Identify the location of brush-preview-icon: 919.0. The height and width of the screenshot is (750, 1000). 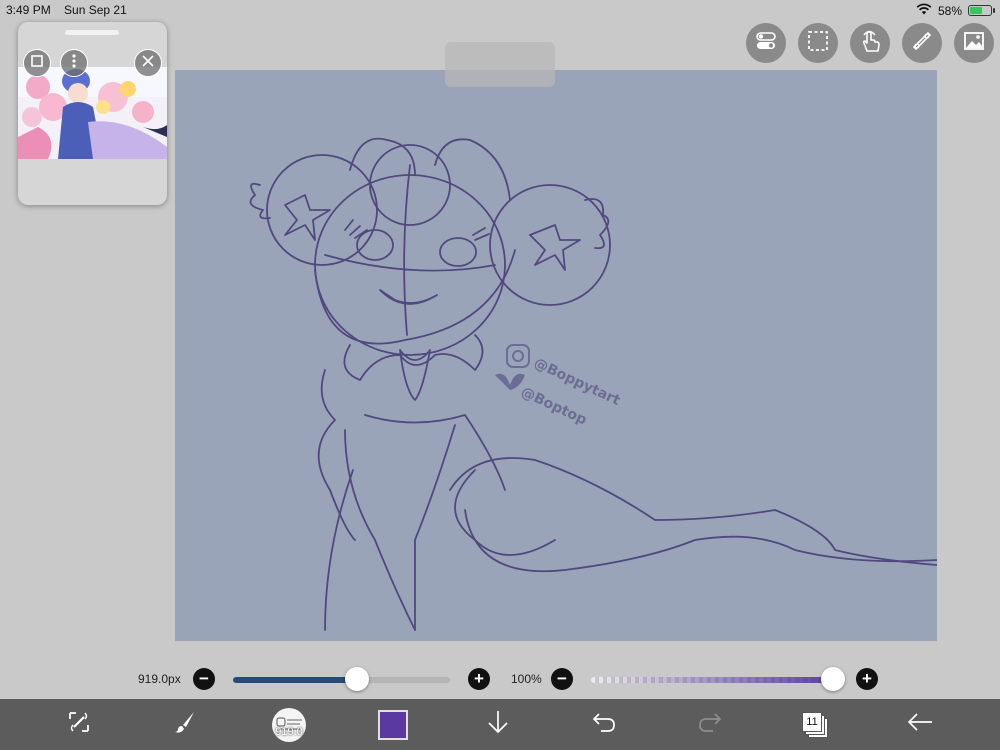
(289, 724).